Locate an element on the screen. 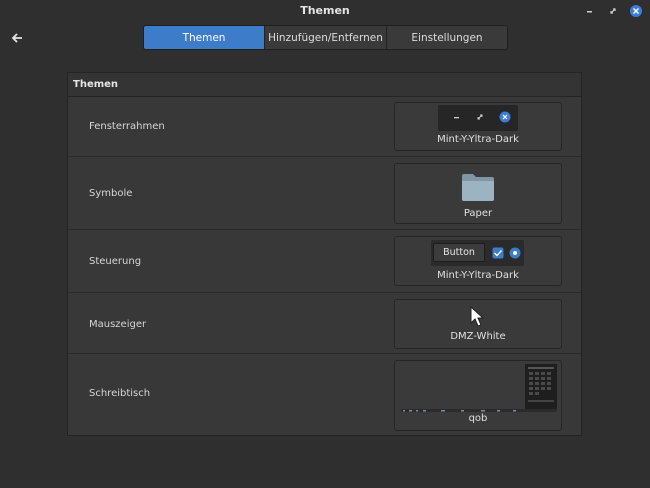 This screenshot has height=488, width=650. restore-icon is located at coordinates (613, 11).